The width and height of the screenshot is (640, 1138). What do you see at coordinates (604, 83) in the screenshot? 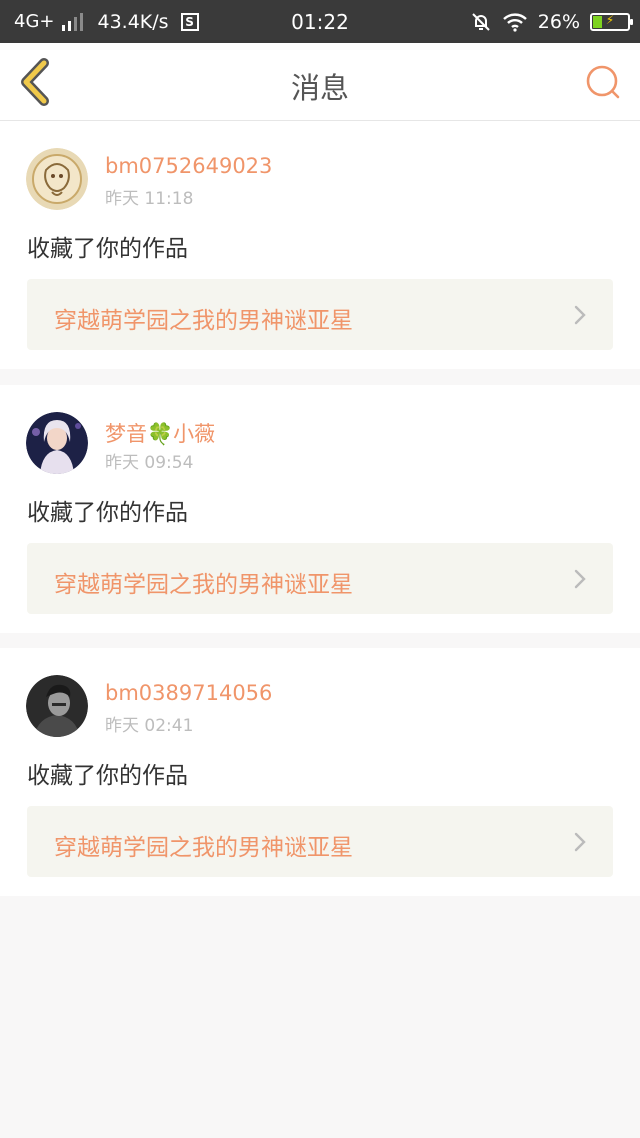
I see `search-icon` at bounding box center [604, 83].